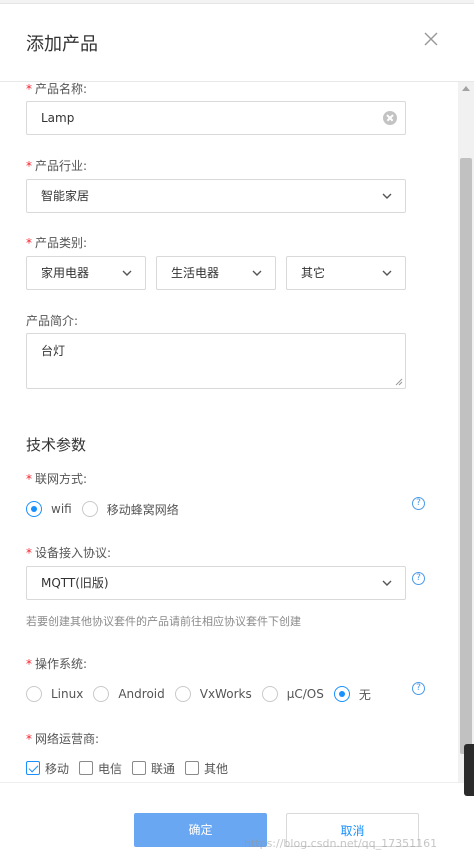 This screenshot has height=860, width=474. What do you see at coordinates (100, 768) in the screenshot?
I see `checkbox-option-telecom: 电信` at bounding box center [100, 768].